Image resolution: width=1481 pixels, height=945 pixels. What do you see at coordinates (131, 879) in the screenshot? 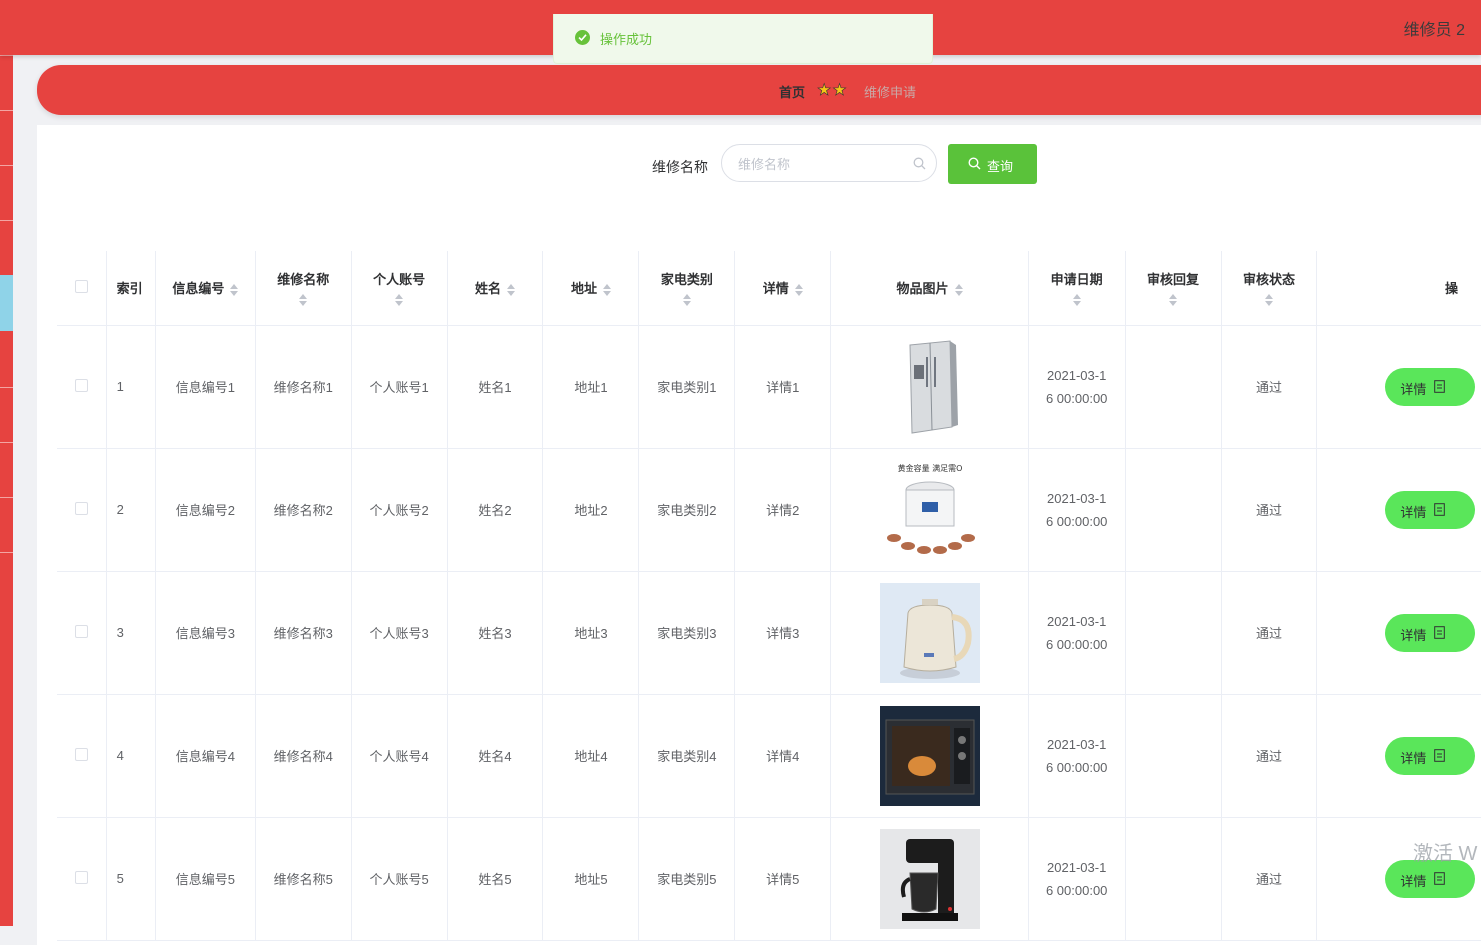
I see `cell-index: 5` at bounding box center [131, 879].